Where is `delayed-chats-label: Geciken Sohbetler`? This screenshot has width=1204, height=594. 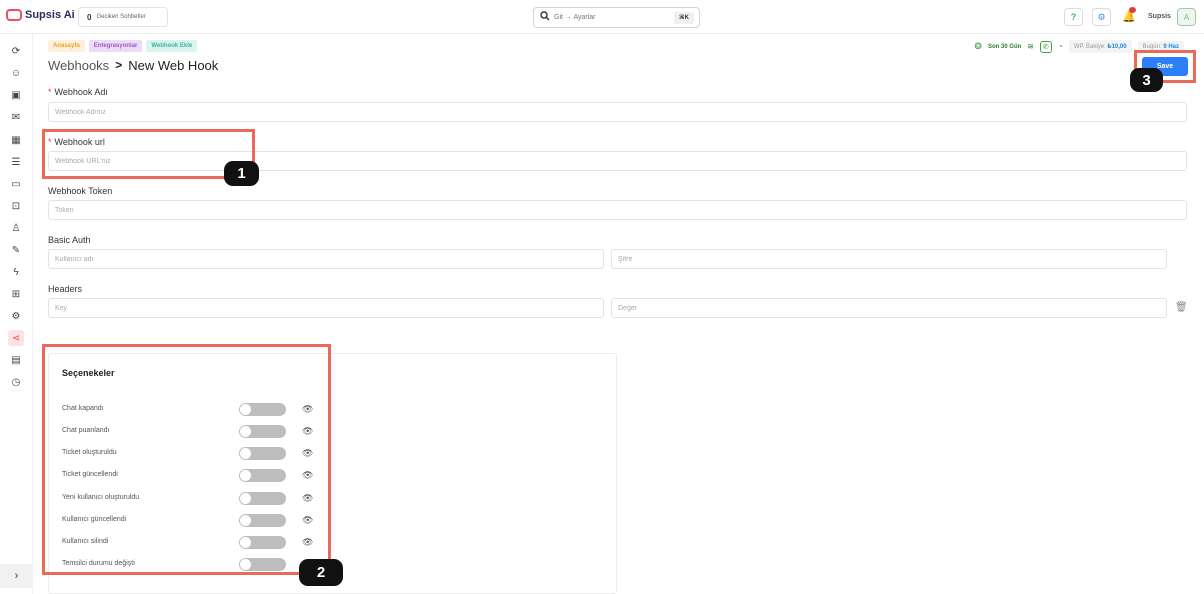
delayed-chats-label: Geciken Sohbetler is located at coordinates (121, 17).